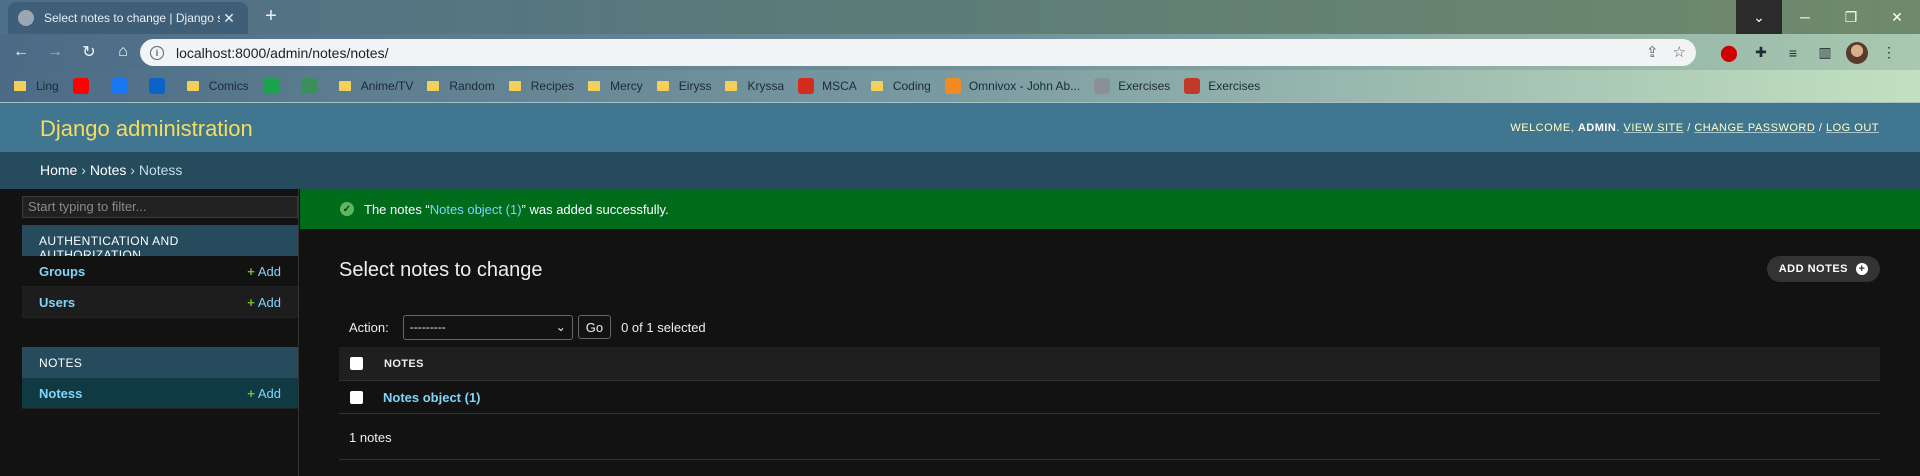  Describe the element at coordinates (160, 170) in the screenshot. I see `breadcrumb-current: Notess` at that location.